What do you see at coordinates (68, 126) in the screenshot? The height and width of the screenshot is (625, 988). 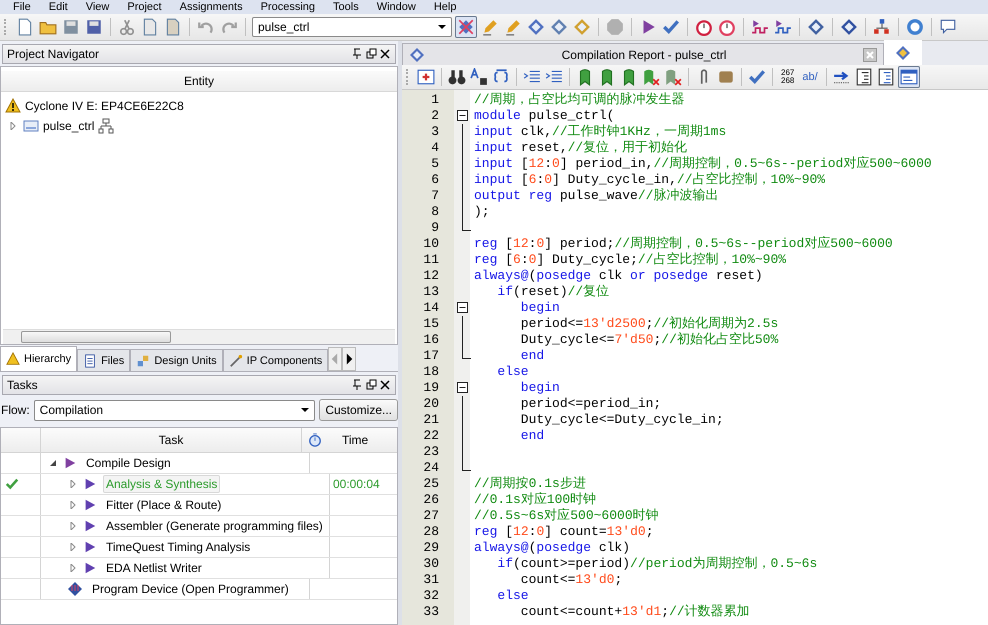 I see `tree-item: pulse_ctrl` at bounding box center [68, 126].